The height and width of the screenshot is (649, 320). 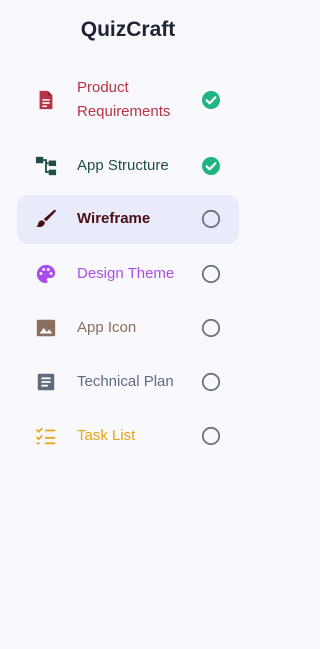 I want to click on step-label: Task List, so click(x=106, y=435).